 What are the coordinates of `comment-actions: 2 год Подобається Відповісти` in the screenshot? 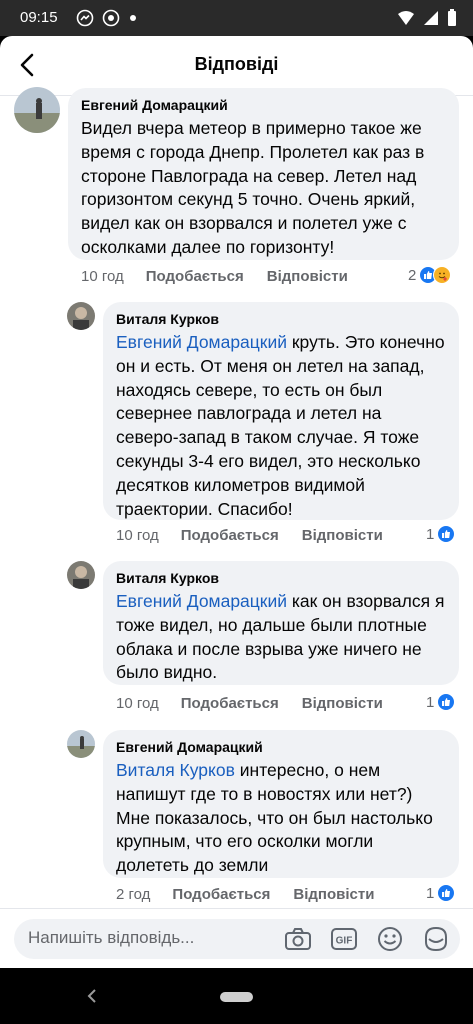 It's located at (245, 894).